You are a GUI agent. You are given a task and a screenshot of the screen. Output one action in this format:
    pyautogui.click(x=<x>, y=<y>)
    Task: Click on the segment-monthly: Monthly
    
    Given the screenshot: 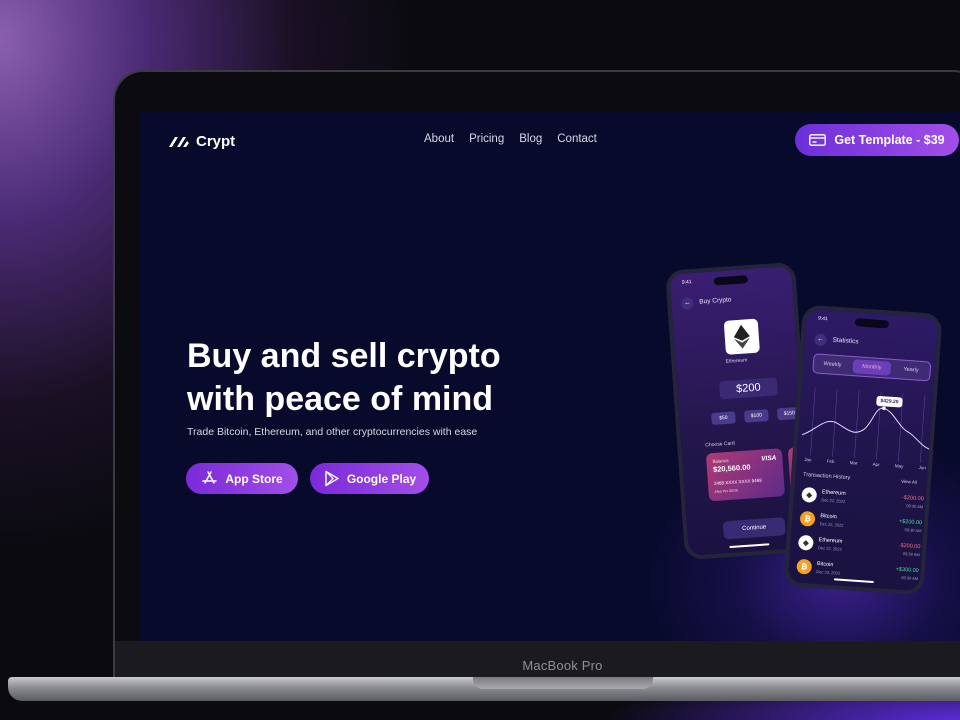 What is the action you would take?
    pyautogui.click(x=871, y=367)
    